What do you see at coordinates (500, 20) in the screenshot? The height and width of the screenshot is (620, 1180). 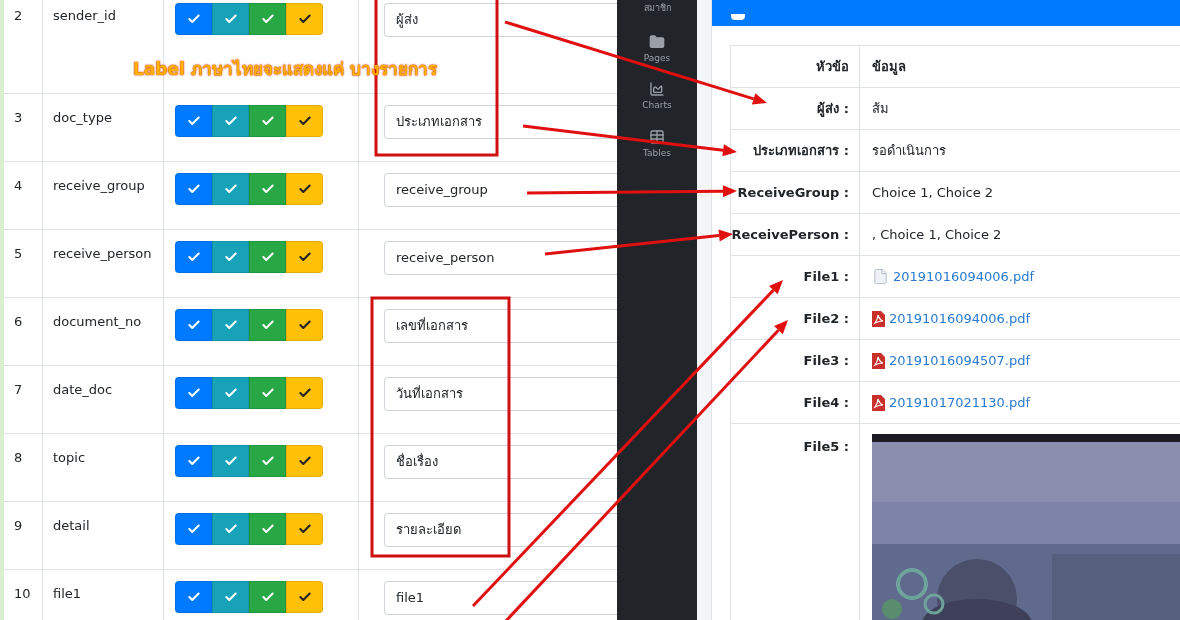 I see `label-input: ผู้ส่ง` at bounding box center [500, 20].